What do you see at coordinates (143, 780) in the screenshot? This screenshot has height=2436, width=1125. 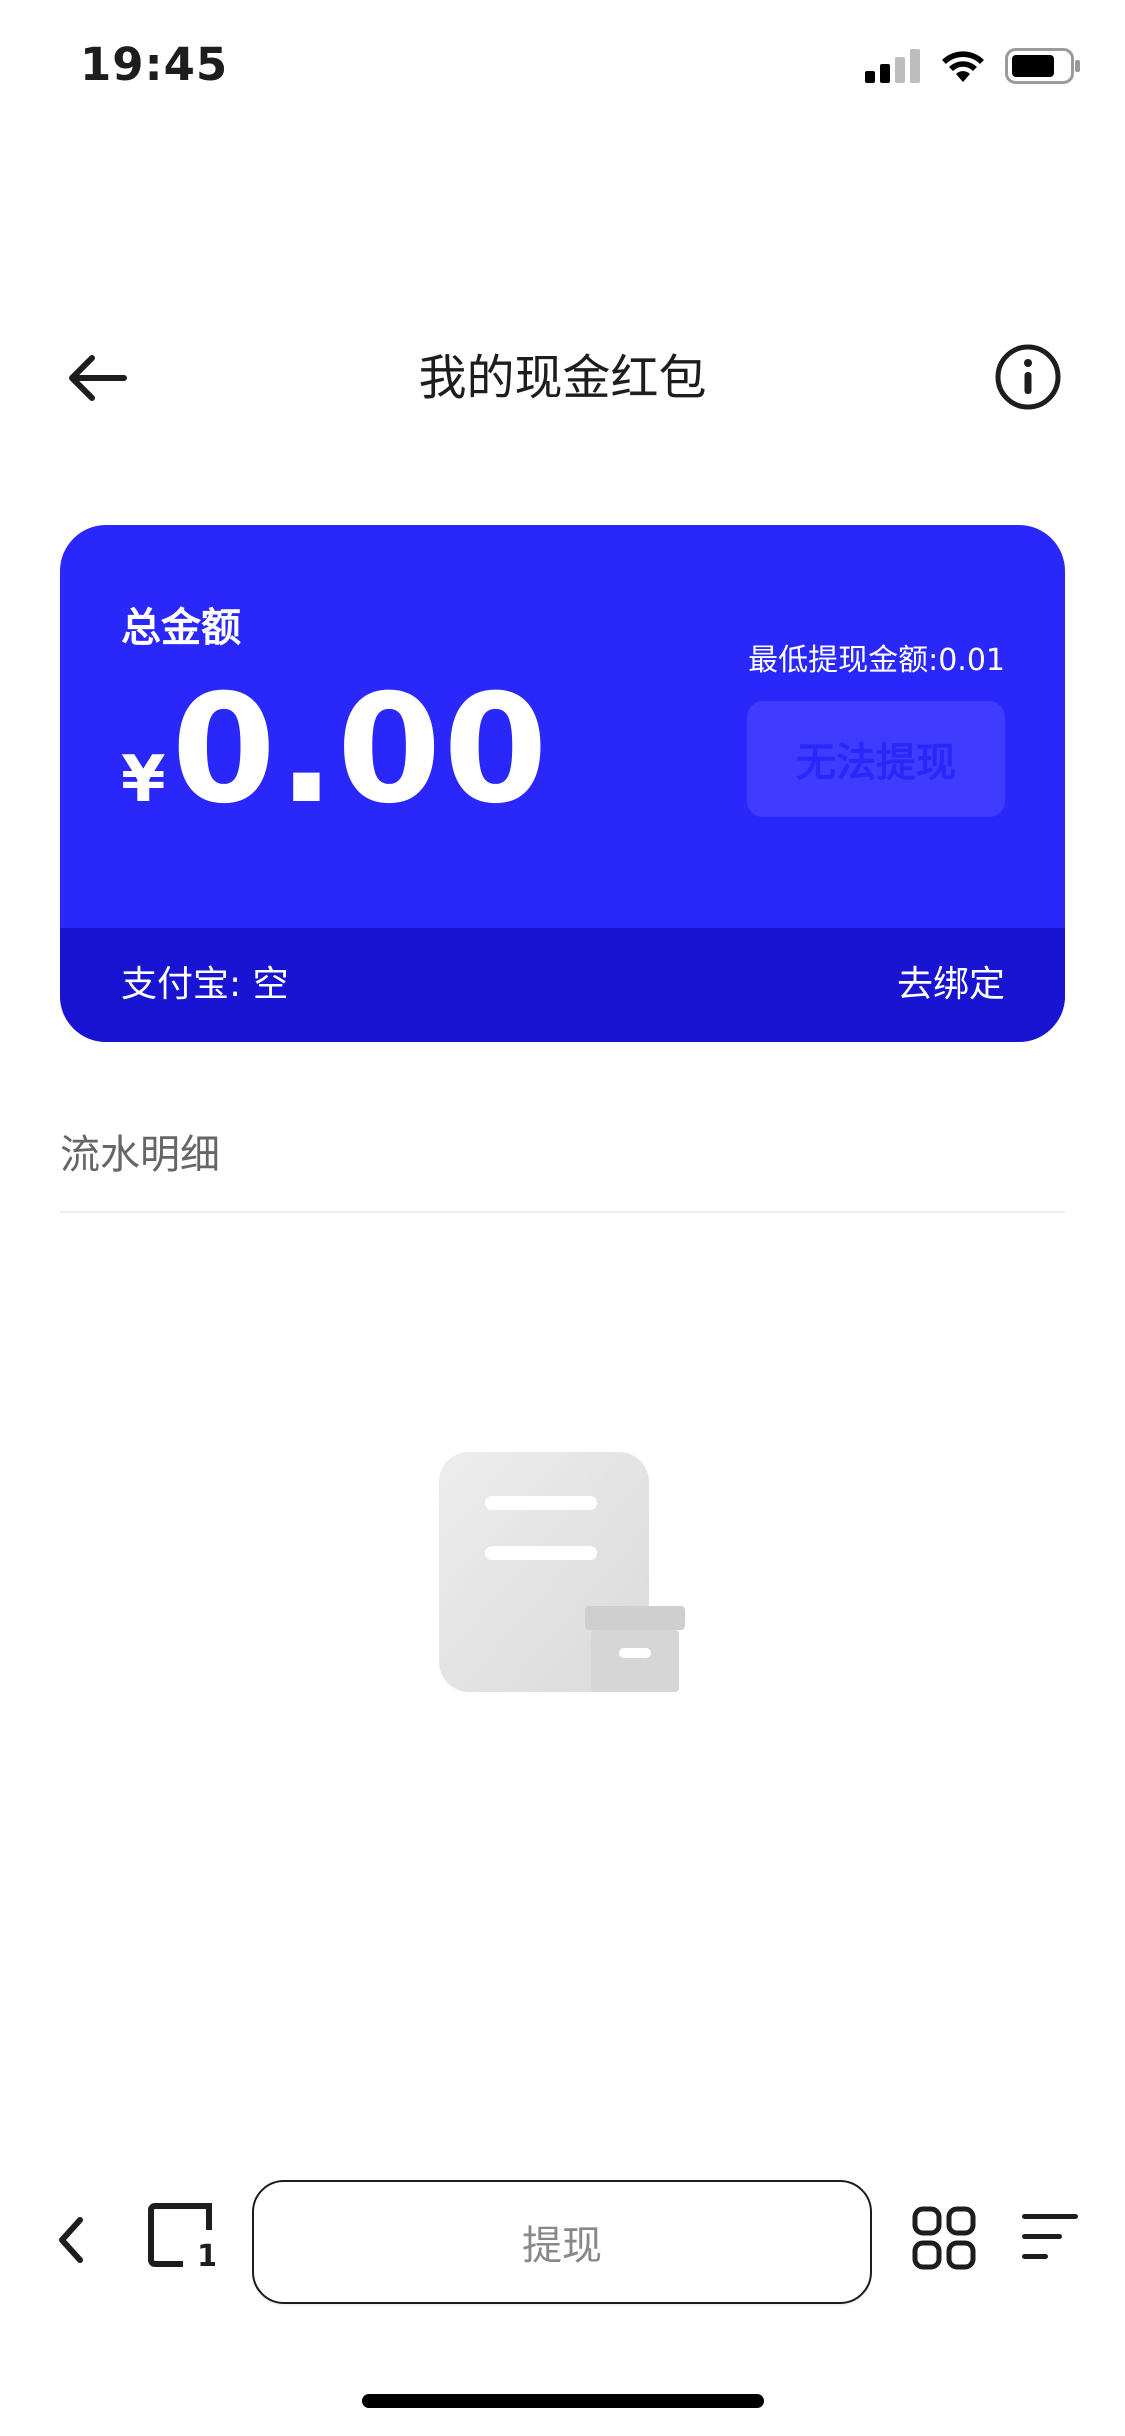 I see `currency-symbol: ¥` at bounding box center [143, 780].